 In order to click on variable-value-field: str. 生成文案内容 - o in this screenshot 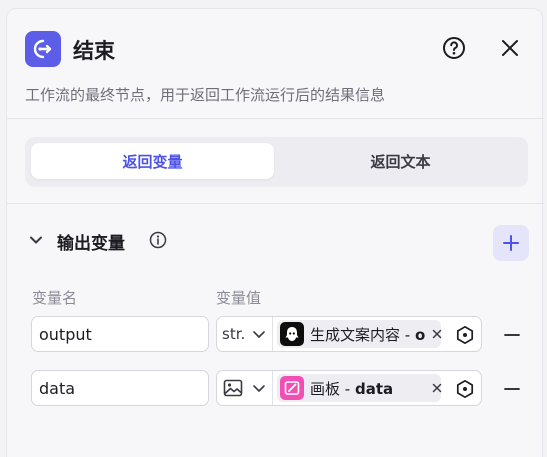, I will do `click(349, 334)`.